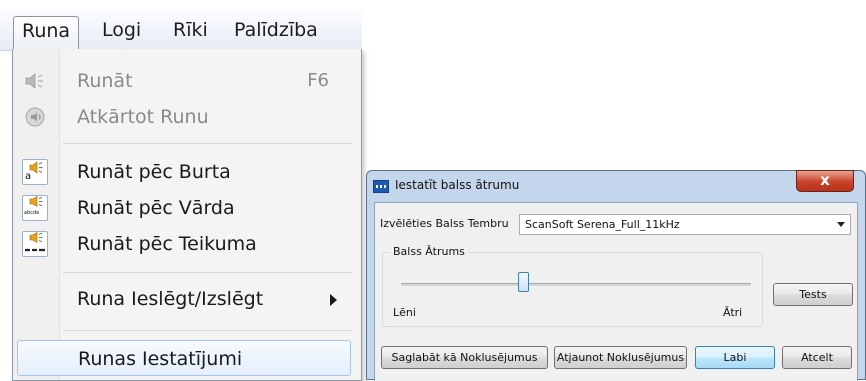  I want to click on menu-bar: Runa Logi Rīki Palīdzība, so click(181, 30).